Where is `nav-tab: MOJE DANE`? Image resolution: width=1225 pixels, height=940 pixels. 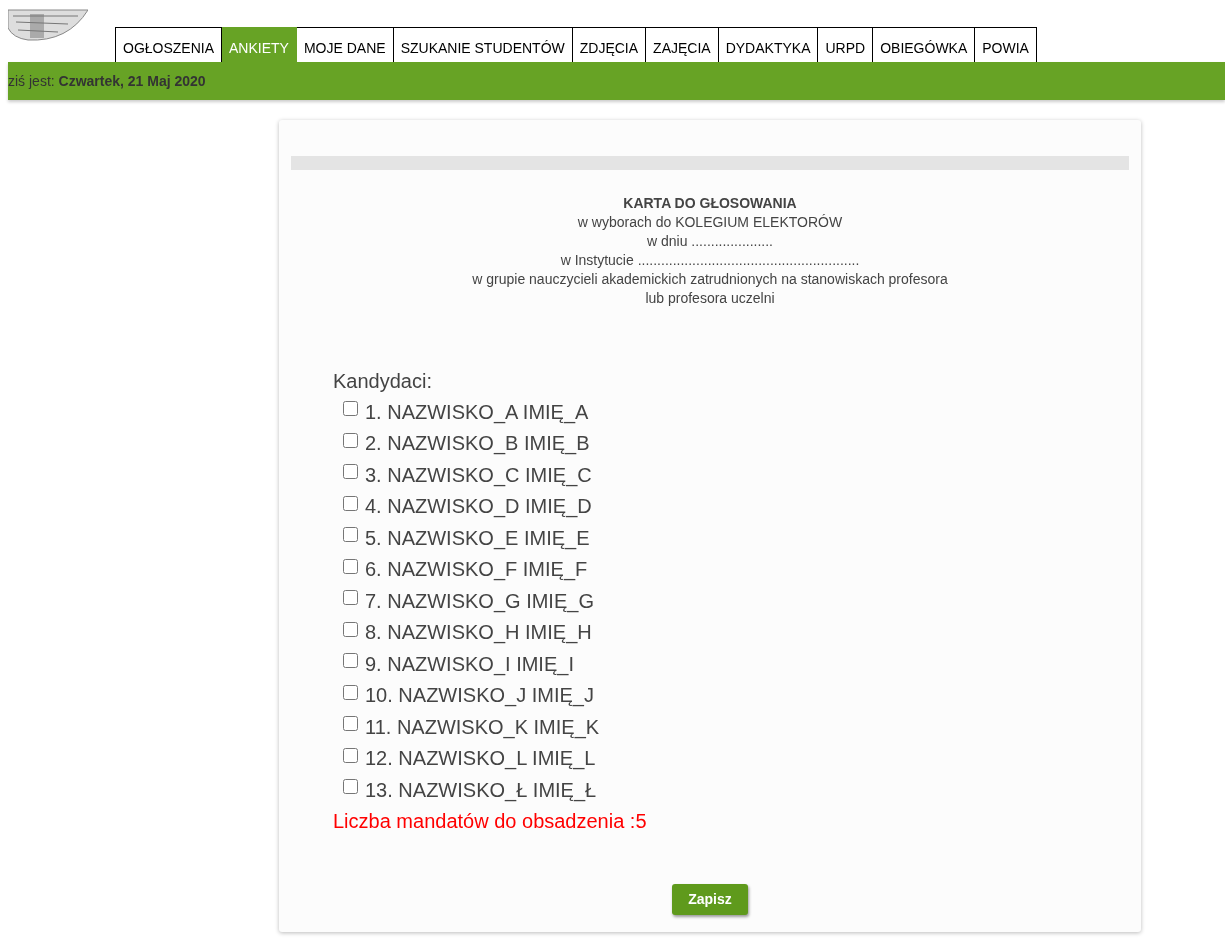
nav-tab: MOJE DANE is located at coordinates (345, 44).